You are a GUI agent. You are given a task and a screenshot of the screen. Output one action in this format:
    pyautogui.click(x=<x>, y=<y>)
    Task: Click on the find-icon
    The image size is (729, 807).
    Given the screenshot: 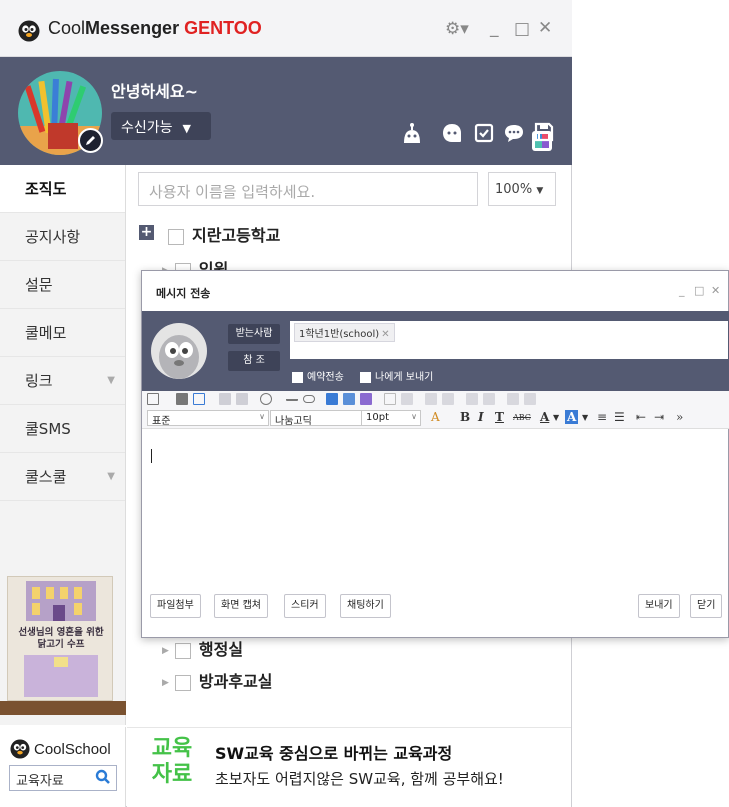 What is the action you would take?
    pyautogui.click(x=266, y=399)
    